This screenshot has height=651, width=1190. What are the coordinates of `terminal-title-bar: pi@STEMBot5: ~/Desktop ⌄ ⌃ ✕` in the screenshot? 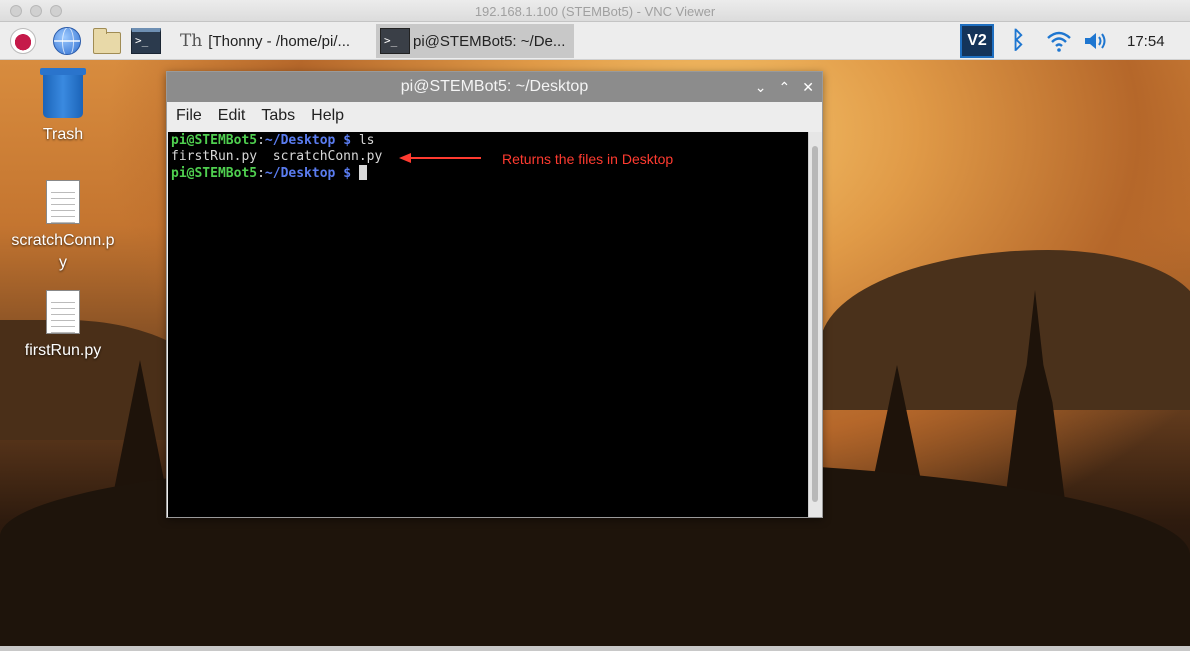 It's located at (494, 87).